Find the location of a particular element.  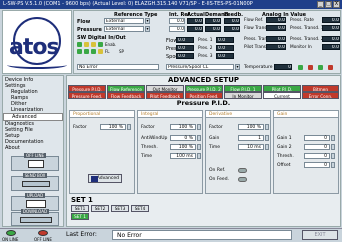

last-error-label: Last Error: is located at coordinates (81, 234).